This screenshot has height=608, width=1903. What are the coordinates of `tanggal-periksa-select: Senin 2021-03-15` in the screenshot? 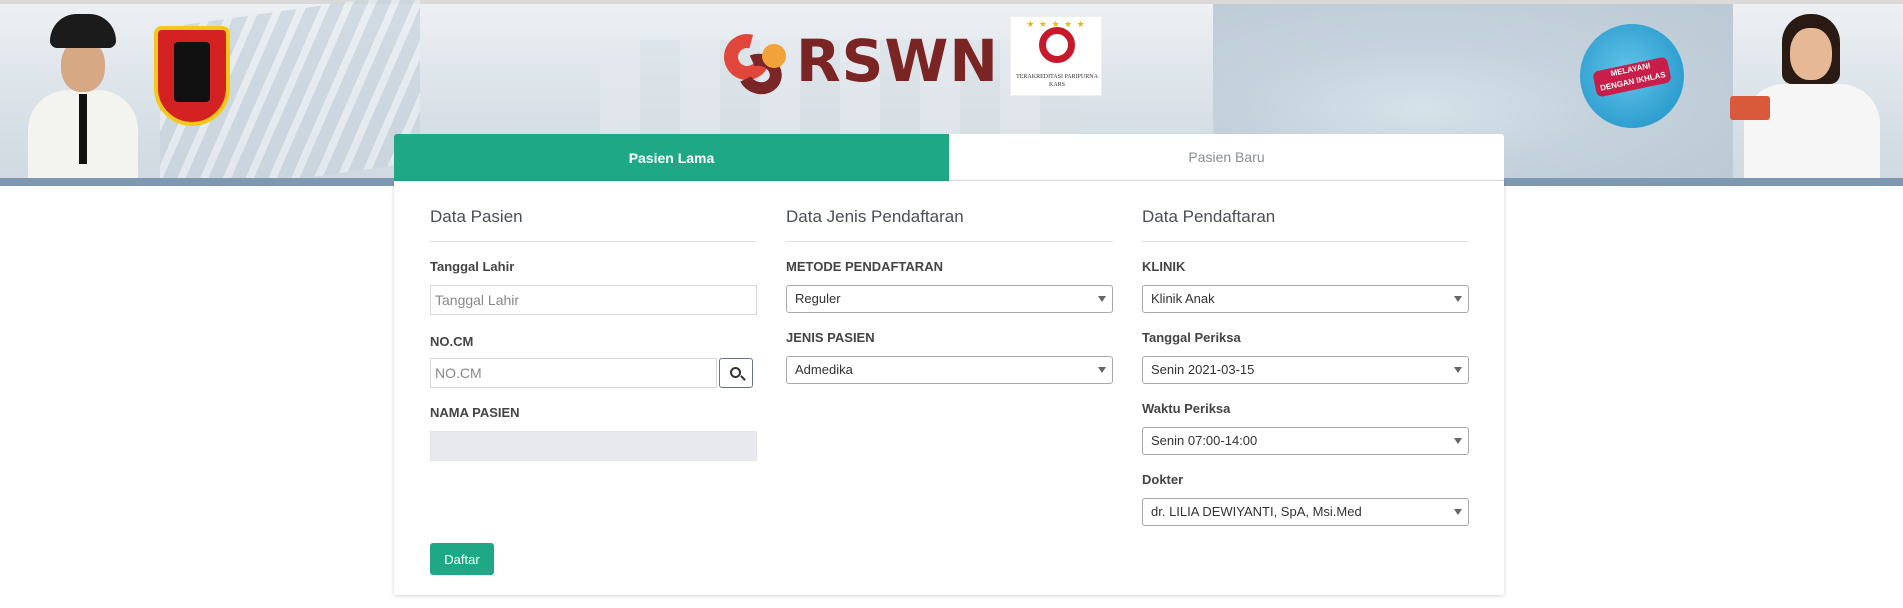 It's located at (1305, 370).